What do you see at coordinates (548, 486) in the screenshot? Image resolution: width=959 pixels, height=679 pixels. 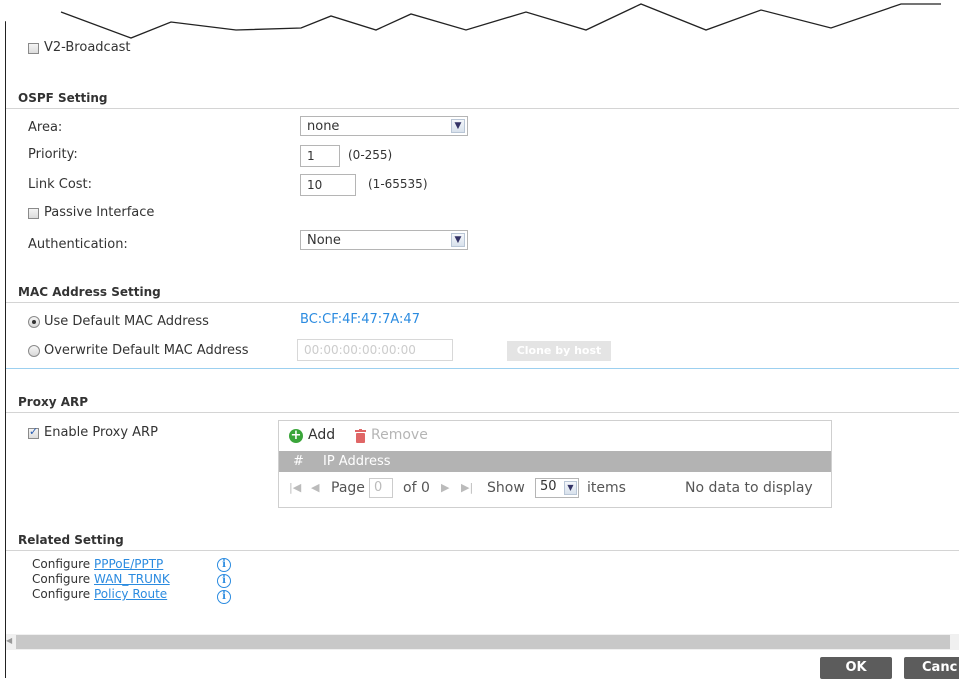 I see `page-size-value: 50` at bounding box center [548, 486].